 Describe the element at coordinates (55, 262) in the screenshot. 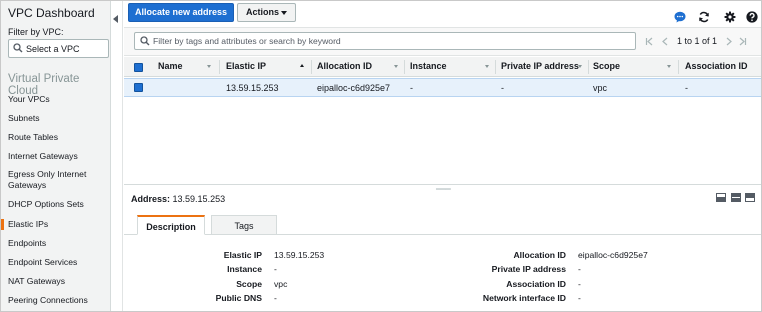

I see `sidebar-item-endpoint-services: Endpoint Services` at that location.